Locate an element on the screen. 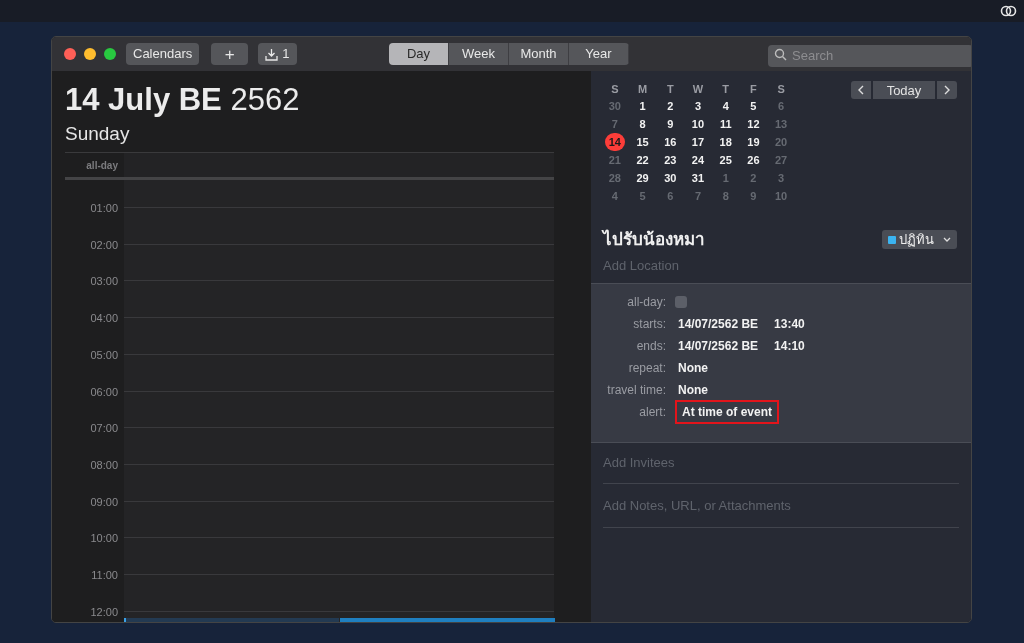 The height and width of the screenshot is (643, 1024). calendar-day: 25 is located at coordinates (725, 160).